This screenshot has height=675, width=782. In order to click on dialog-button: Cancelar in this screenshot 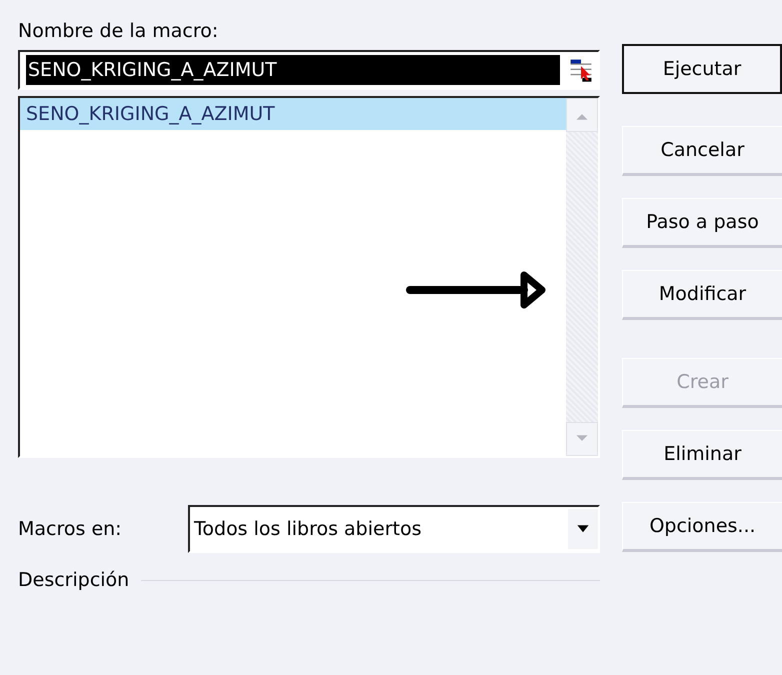, I will do `click(702, 151)`.